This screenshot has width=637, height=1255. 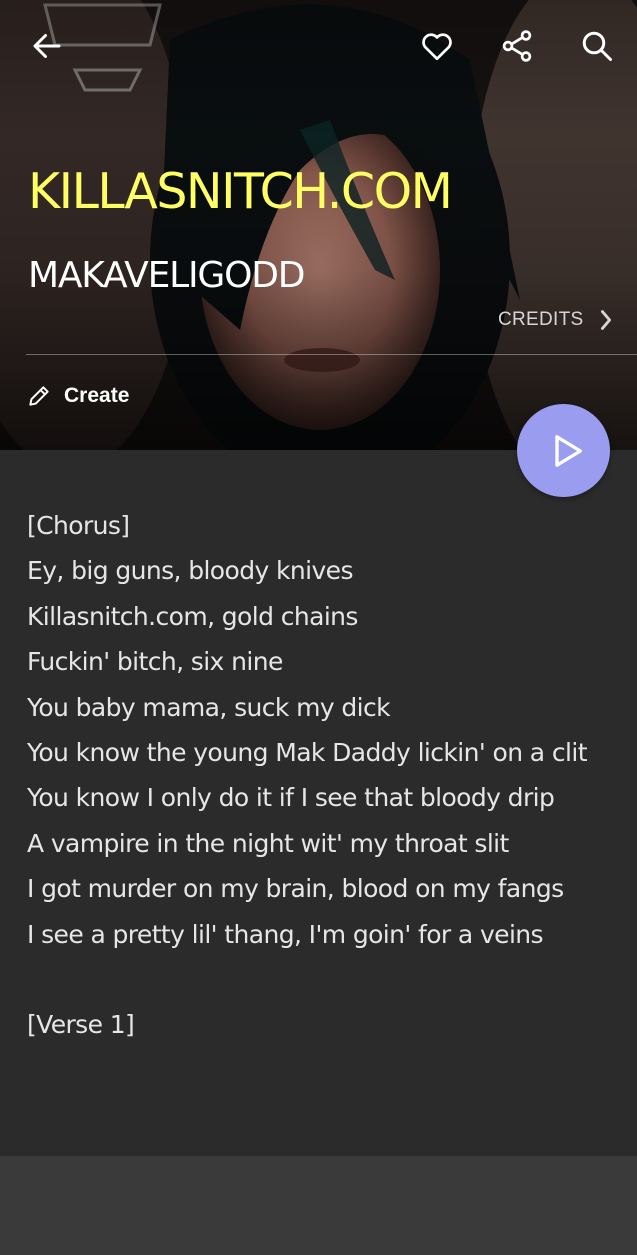 What do you see at coordinates (568, 450) in the screenshot?
I see `play-icon` at bounding box center [568, 450].